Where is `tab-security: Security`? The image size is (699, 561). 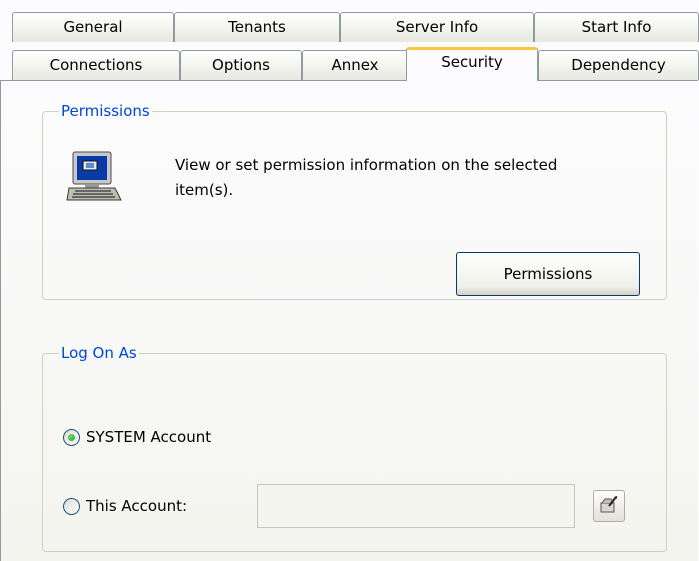
tab-security: Security is located at coordinates (472, 64).